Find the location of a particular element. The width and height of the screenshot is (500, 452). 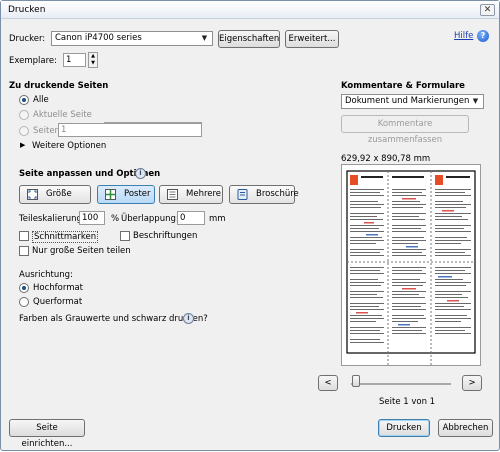

tile-scale-label: Teileskalierung: is located at coordinates (52, 219).